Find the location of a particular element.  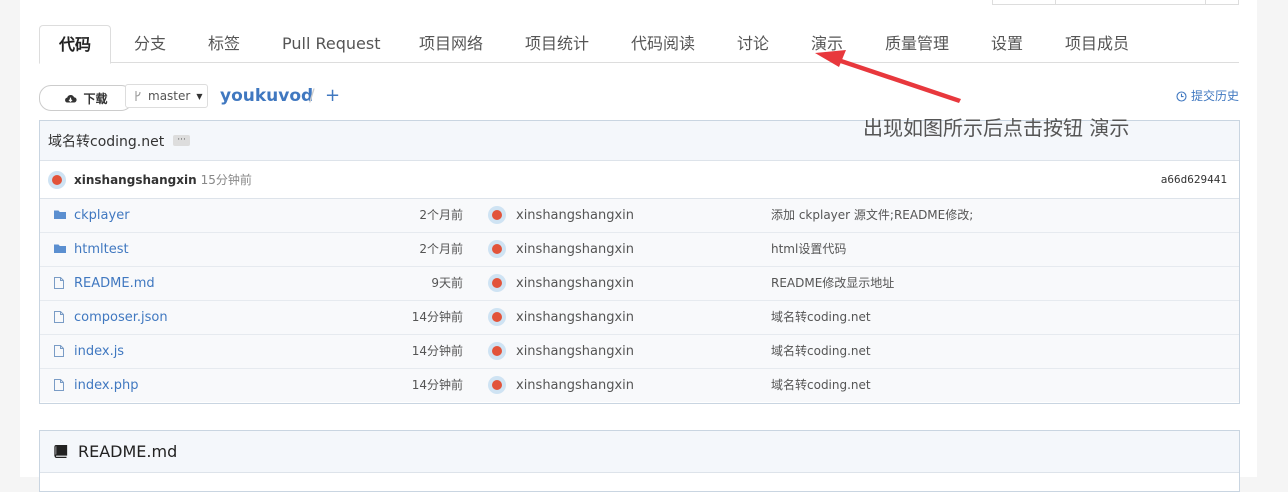

table-row: htmltest 2个月前 xinshangshangxin html设置代码 is located at coordinates (639, 250).